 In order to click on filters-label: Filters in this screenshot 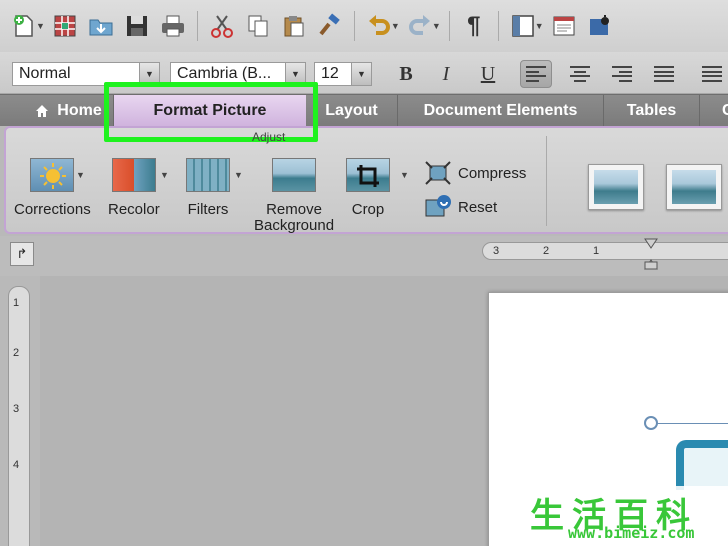, I will do `click(208, 209)`.